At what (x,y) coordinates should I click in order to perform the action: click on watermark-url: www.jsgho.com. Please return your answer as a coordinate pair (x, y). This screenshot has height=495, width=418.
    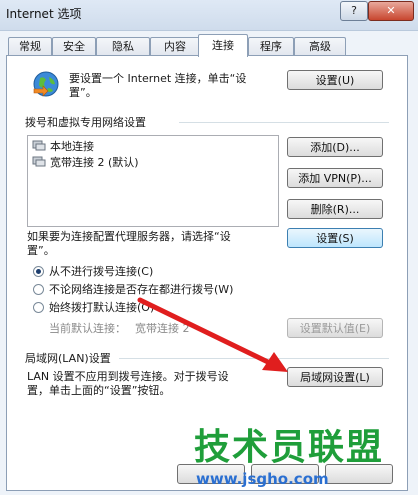
    Looking at the image, I should click on (262, 479).